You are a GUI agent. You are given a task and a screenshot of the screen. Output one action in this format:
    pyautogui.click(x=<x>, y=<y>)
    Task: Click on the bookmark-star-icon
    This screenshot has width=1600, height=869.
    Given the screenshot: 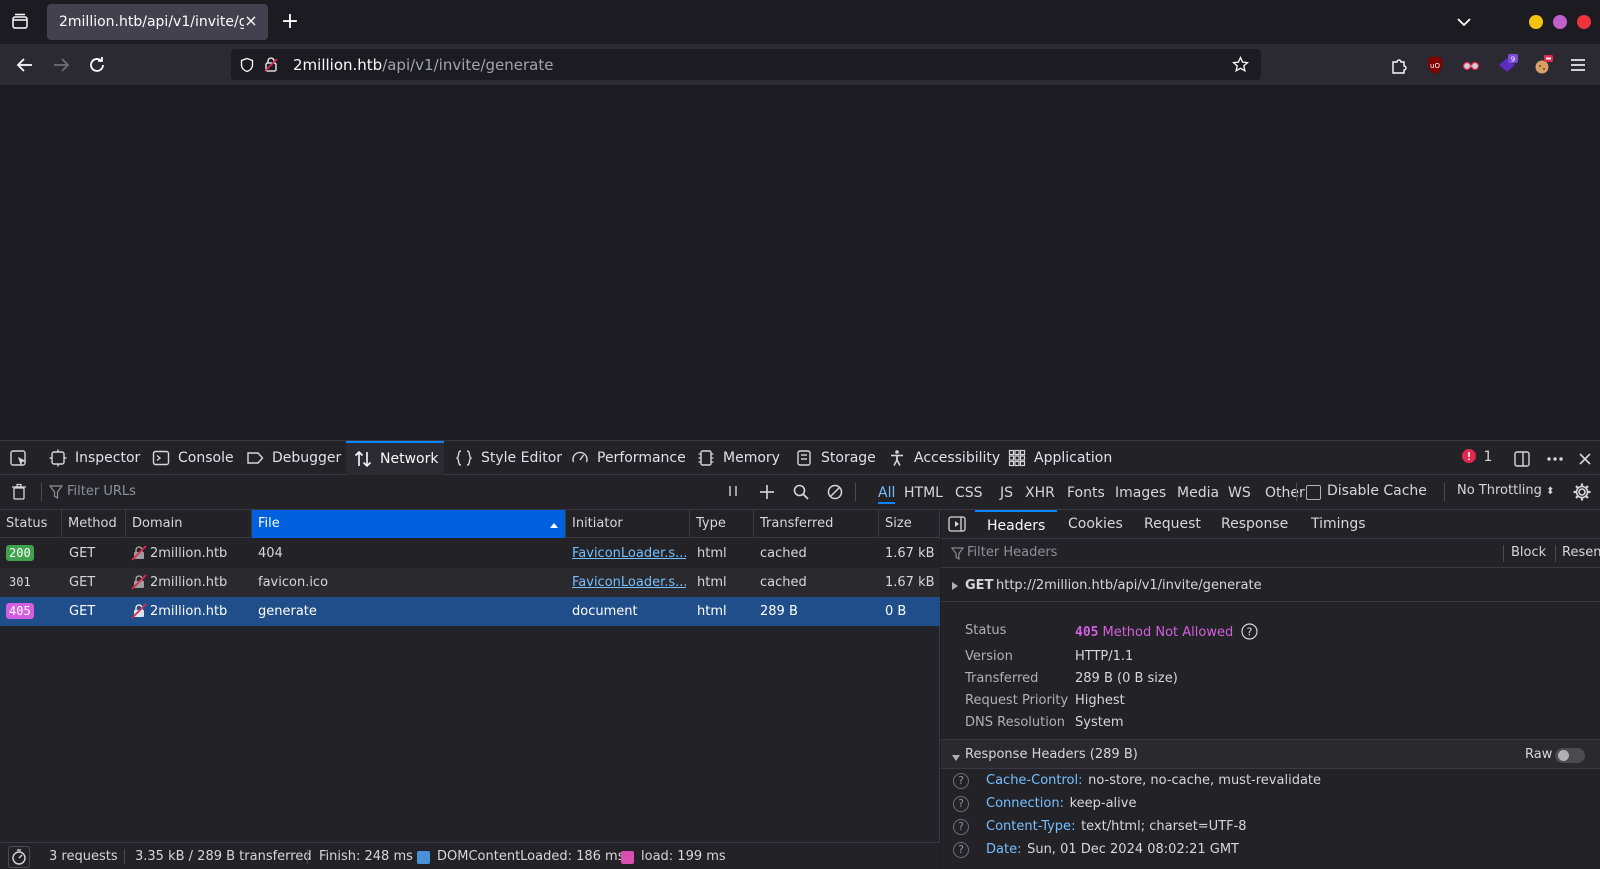 What is the action you would take?
    pyautogui.click(x=1240, y=66)
    